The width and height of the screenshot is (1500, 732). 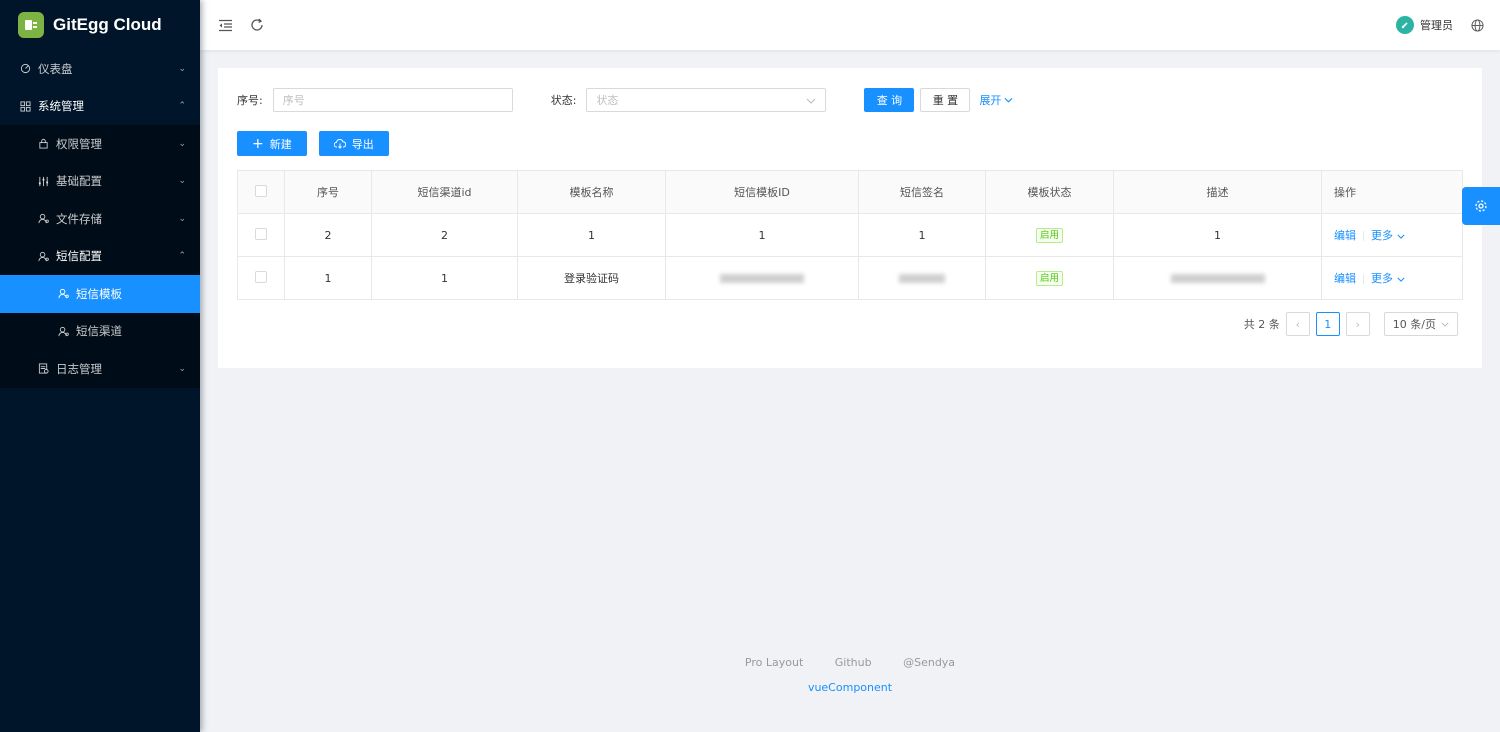 I want to click on cell-template-id: 1, so click(x=762, y=235).